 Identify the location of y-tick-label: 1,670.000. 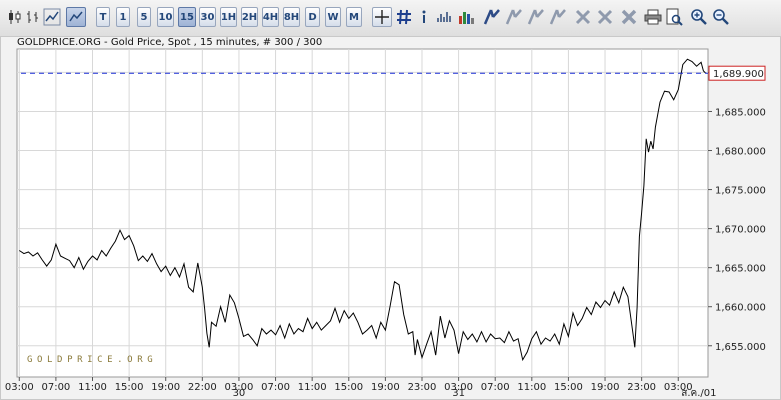
(740, 230).